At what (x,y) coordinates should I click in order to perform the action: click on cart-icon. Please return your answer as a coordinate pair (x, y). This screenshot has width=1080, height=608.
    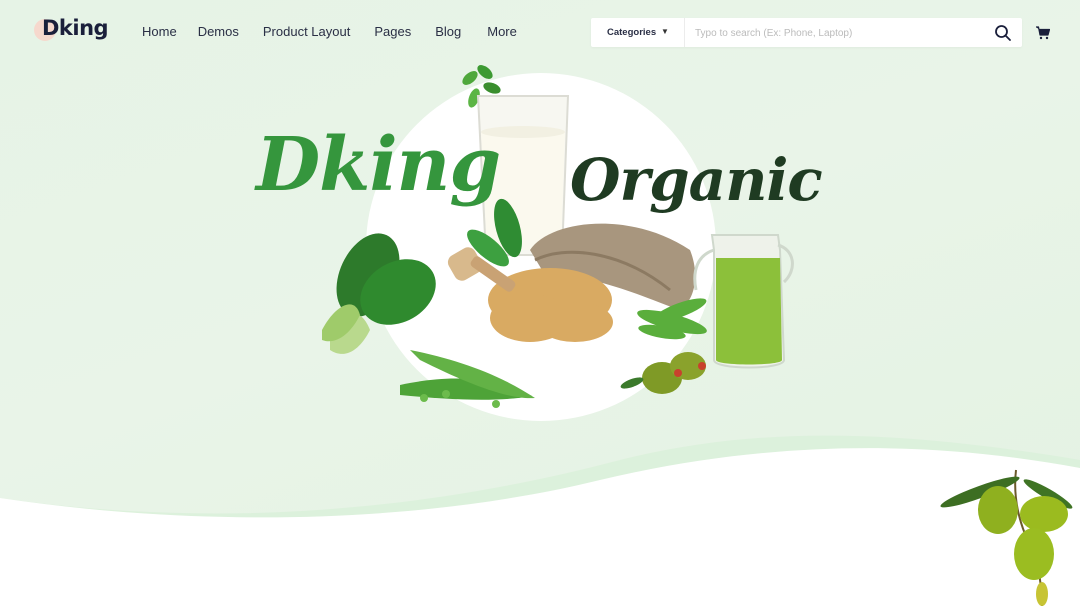
    Looking at the image, I should click on (1043, 33).